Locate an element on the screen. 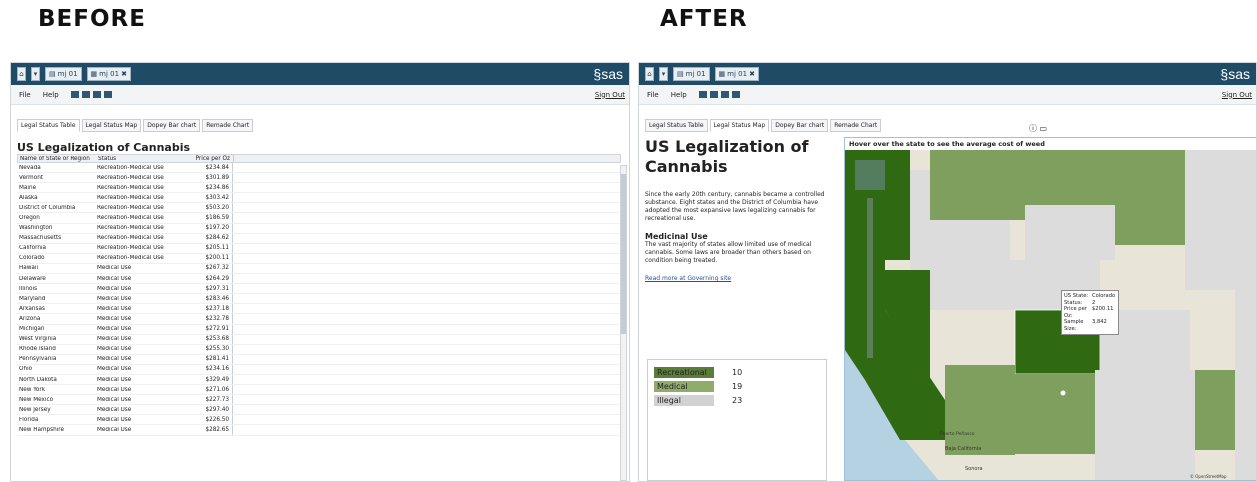 Image resolution: width=1257 pixels, height=482 pixels. legend-row: Illegal 23 is located at coordinates (737, 400).